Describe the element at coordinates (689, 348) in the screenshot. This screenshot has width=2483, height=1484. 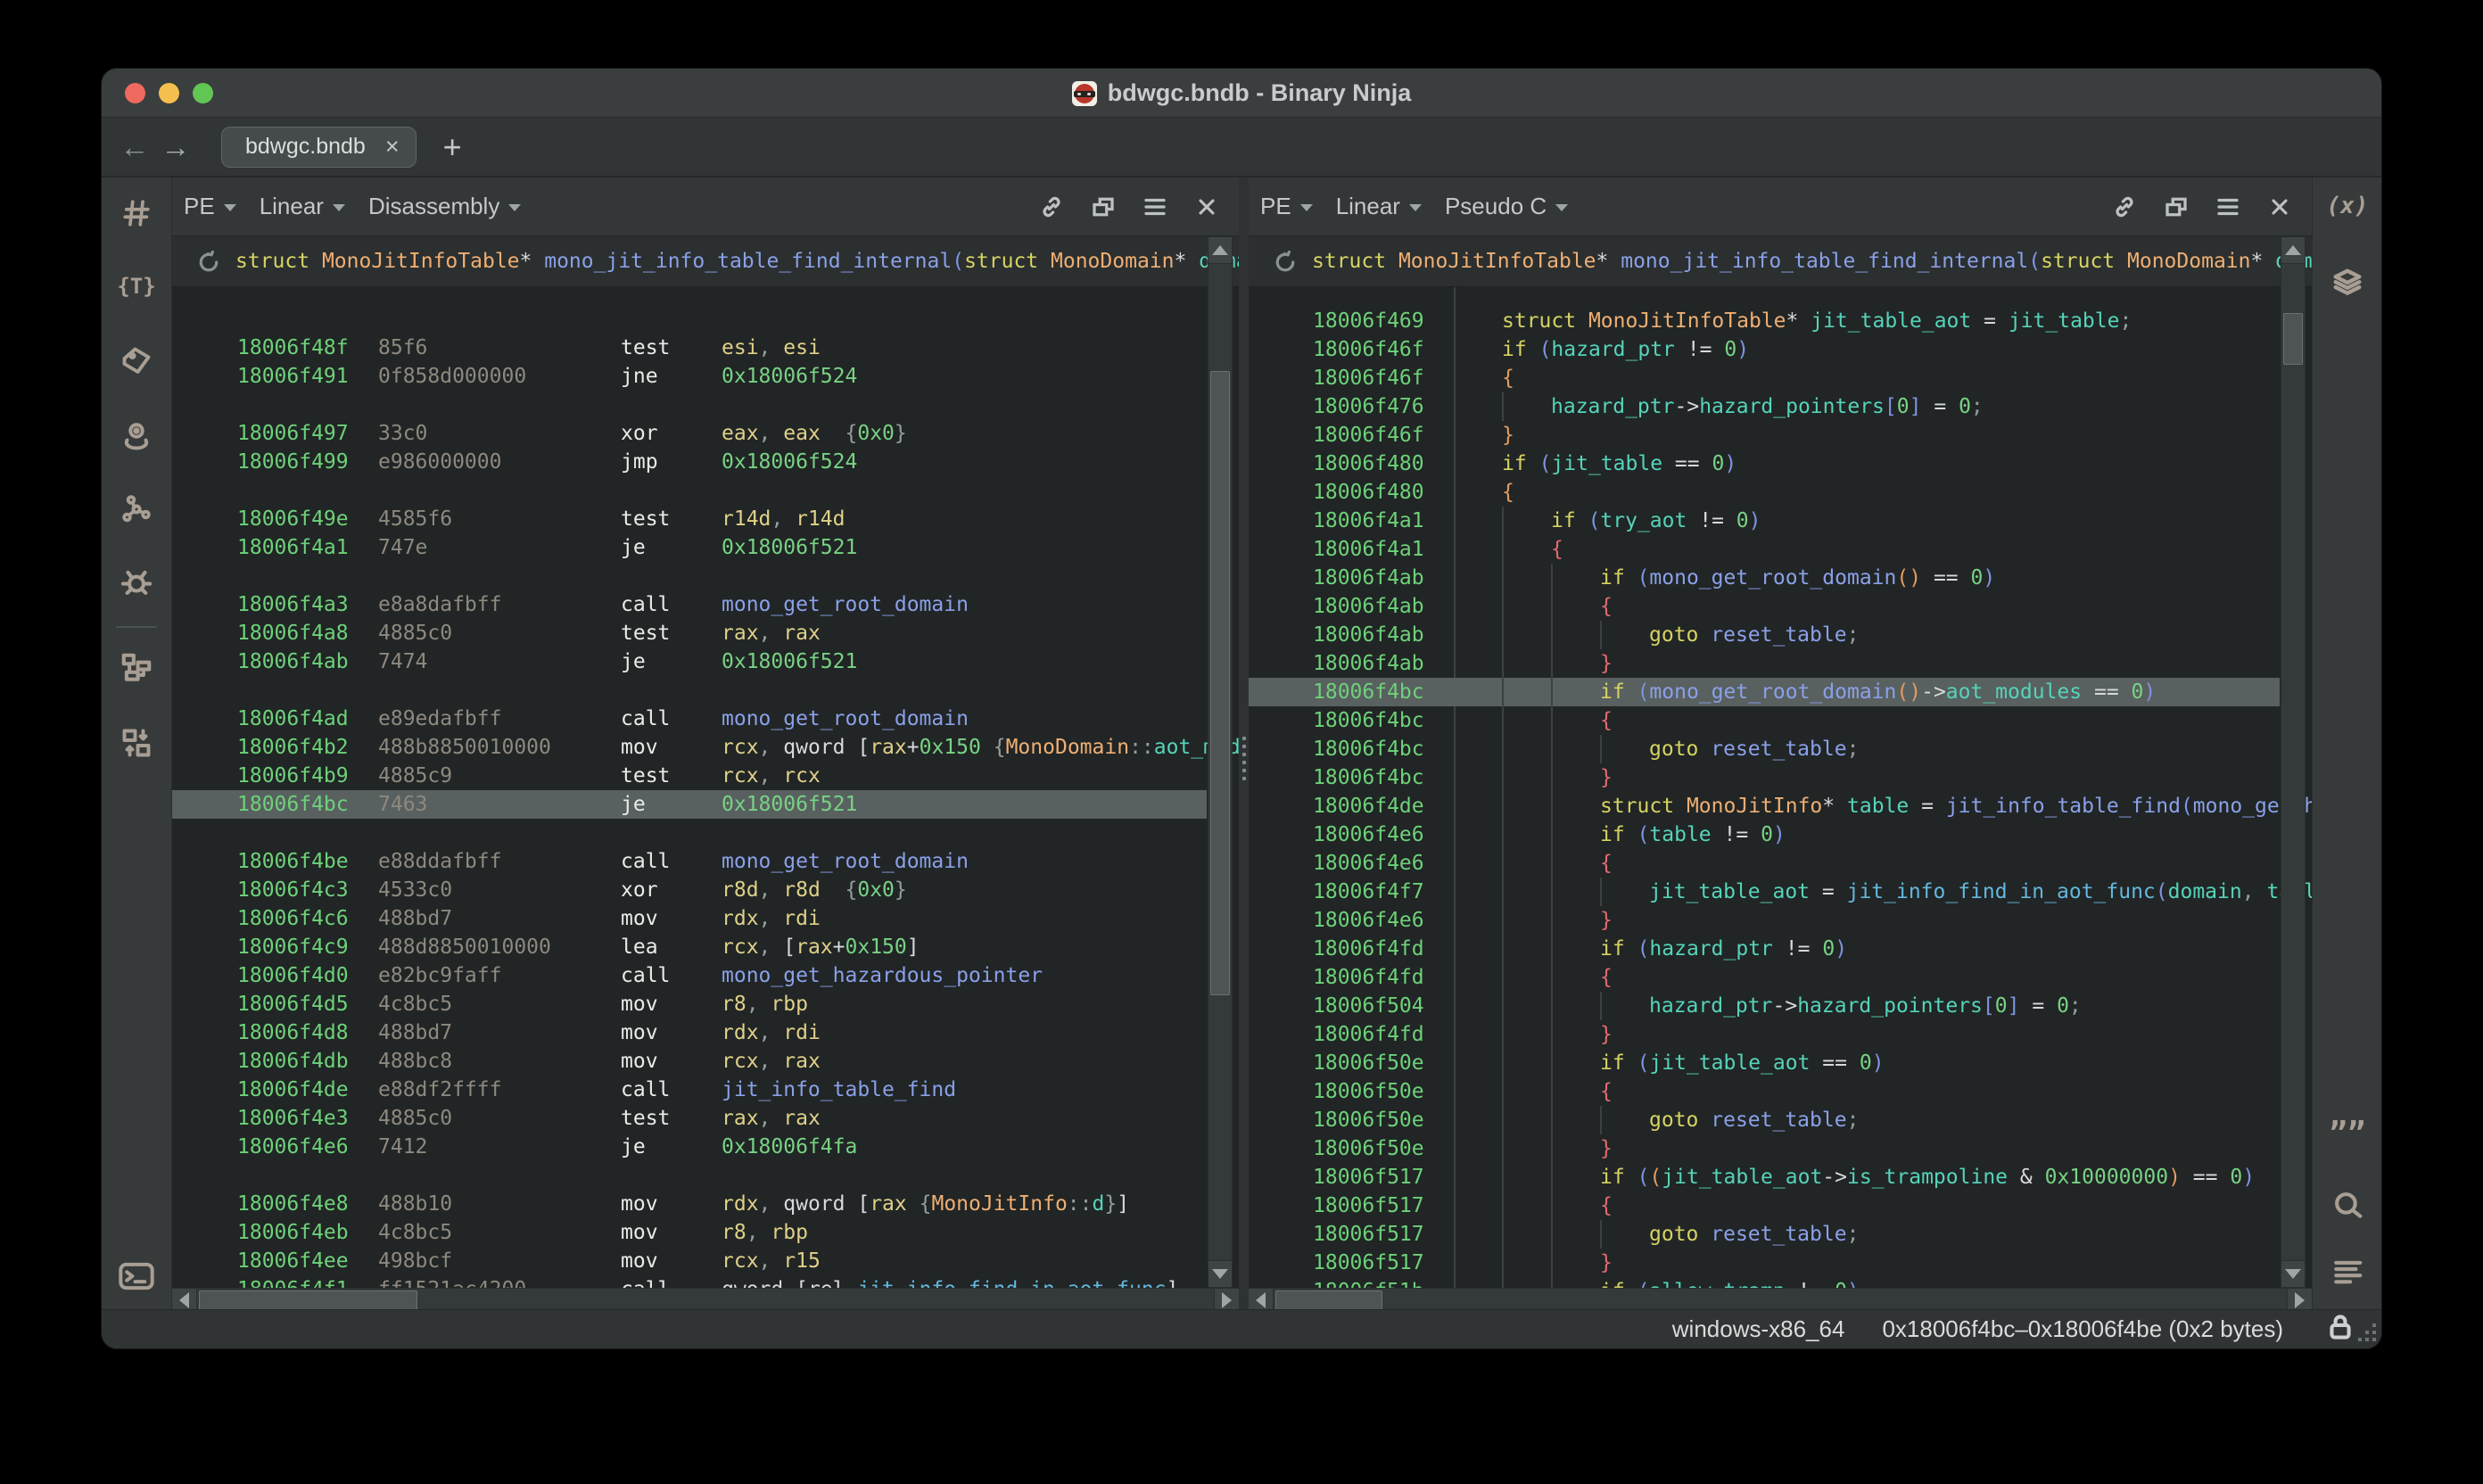
I see `disassembly-line: 18006f48f 85f6 test esi, esi` at that location.